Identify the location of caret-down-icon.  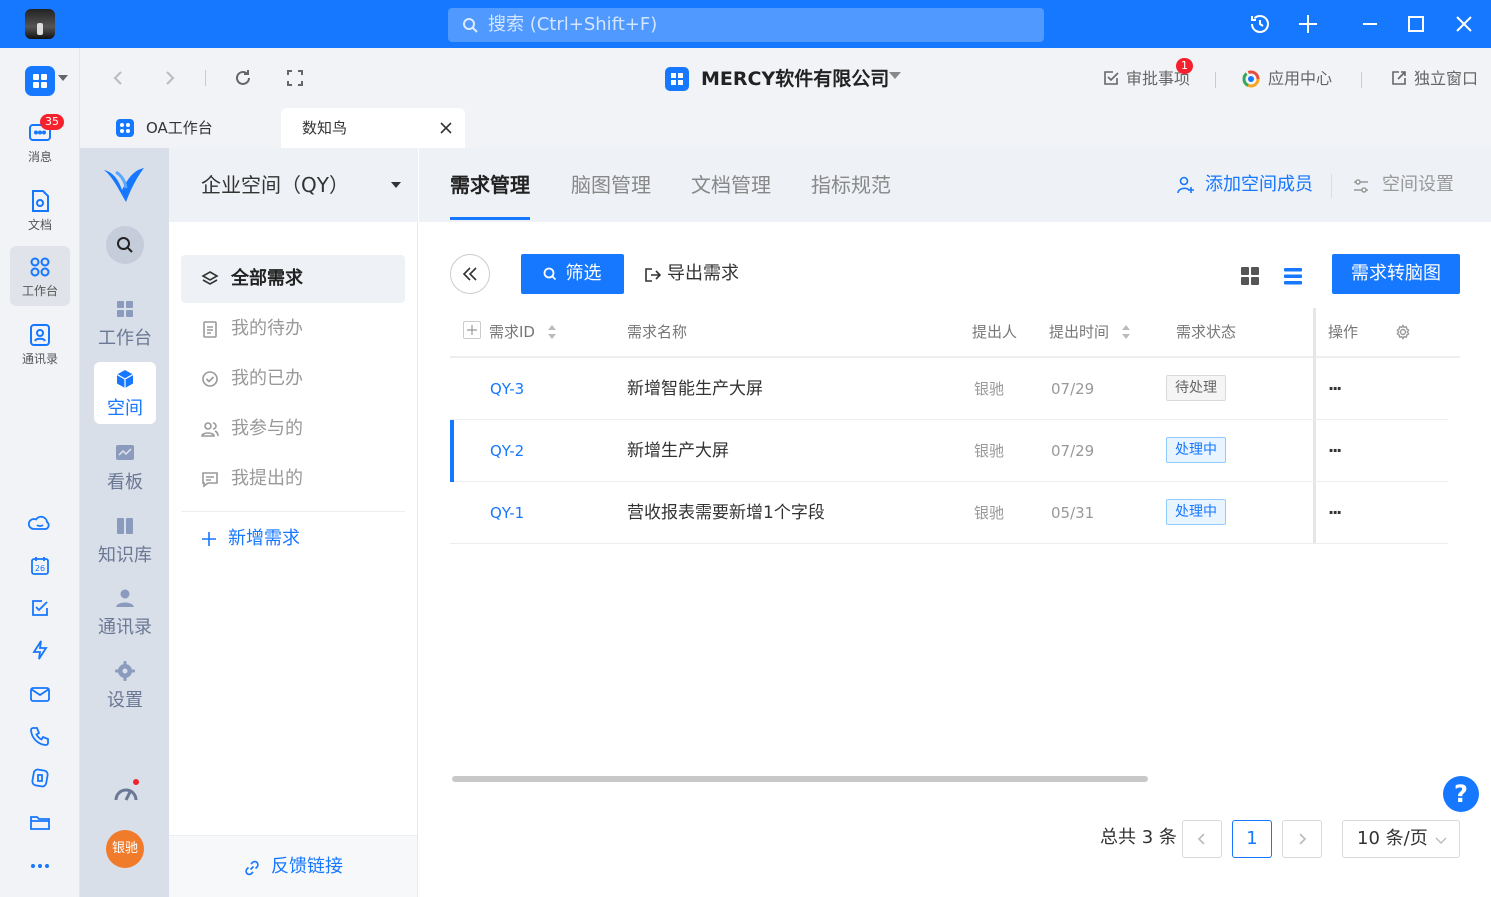
(396, 187).